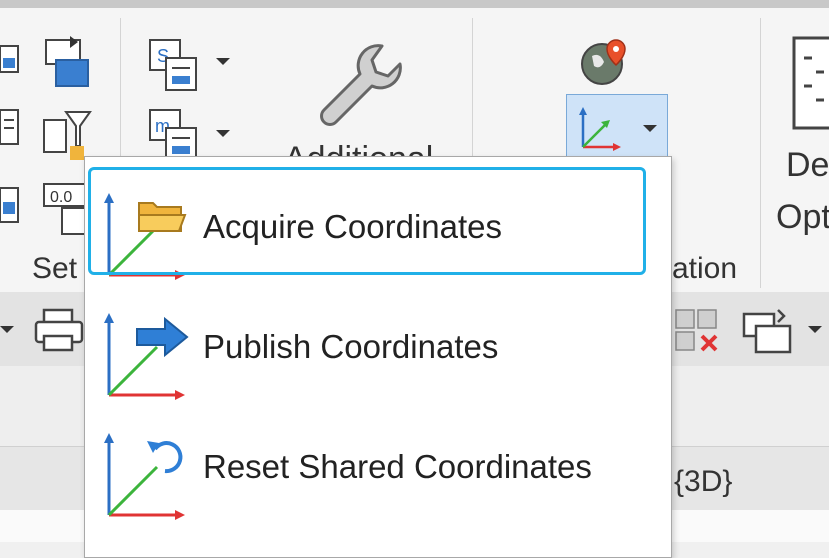  I want to click on switch-windows-icon, so click(768, 331).